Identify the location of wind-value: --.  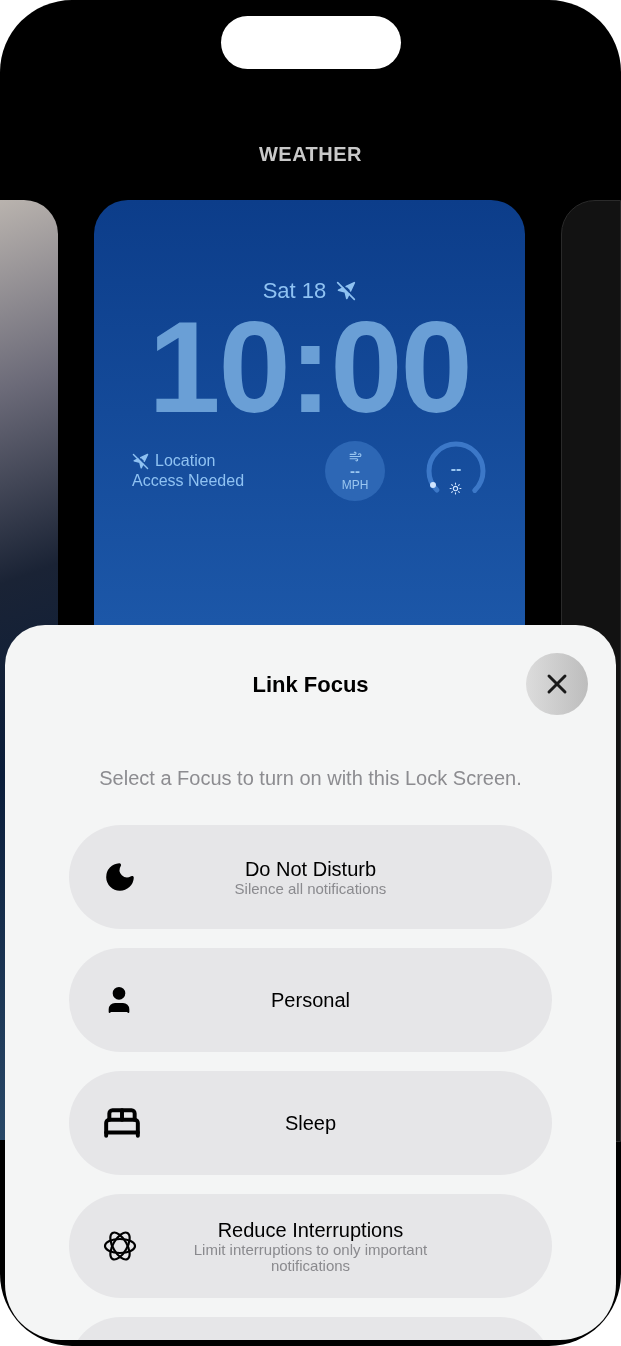
(355, 471).